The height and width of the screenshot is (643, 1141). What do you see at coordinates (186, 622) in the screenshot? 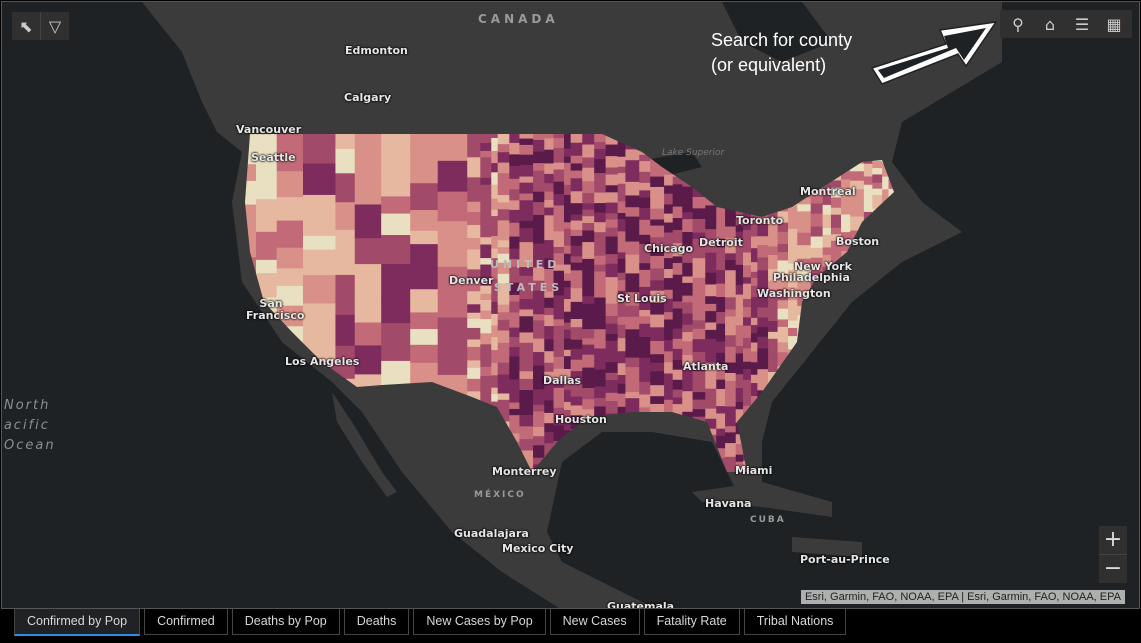
I see `tab-confirmed: Confirmed` at bounding box center [186, 622].